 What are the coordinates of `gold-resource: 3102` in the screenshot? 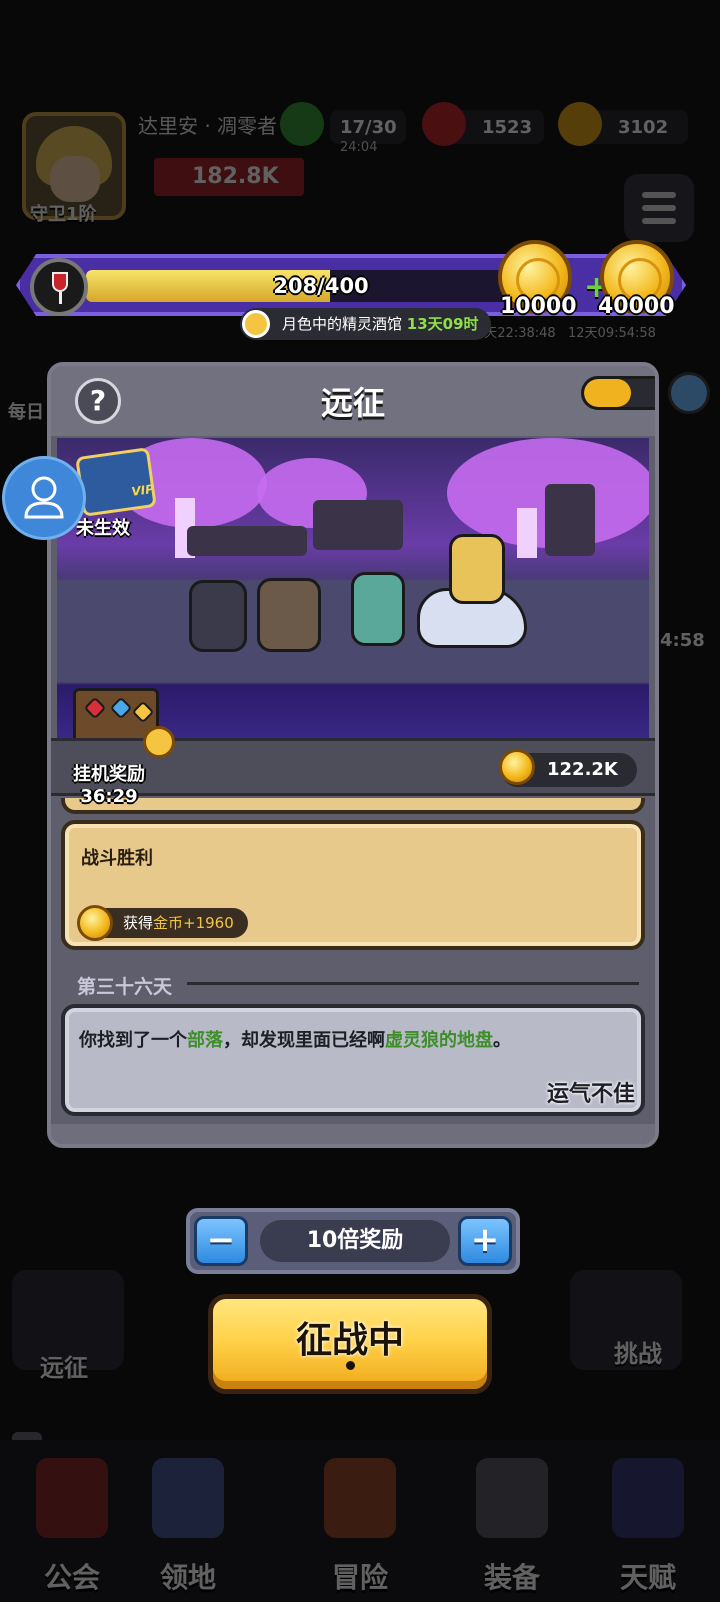 It's located at (623, 124).